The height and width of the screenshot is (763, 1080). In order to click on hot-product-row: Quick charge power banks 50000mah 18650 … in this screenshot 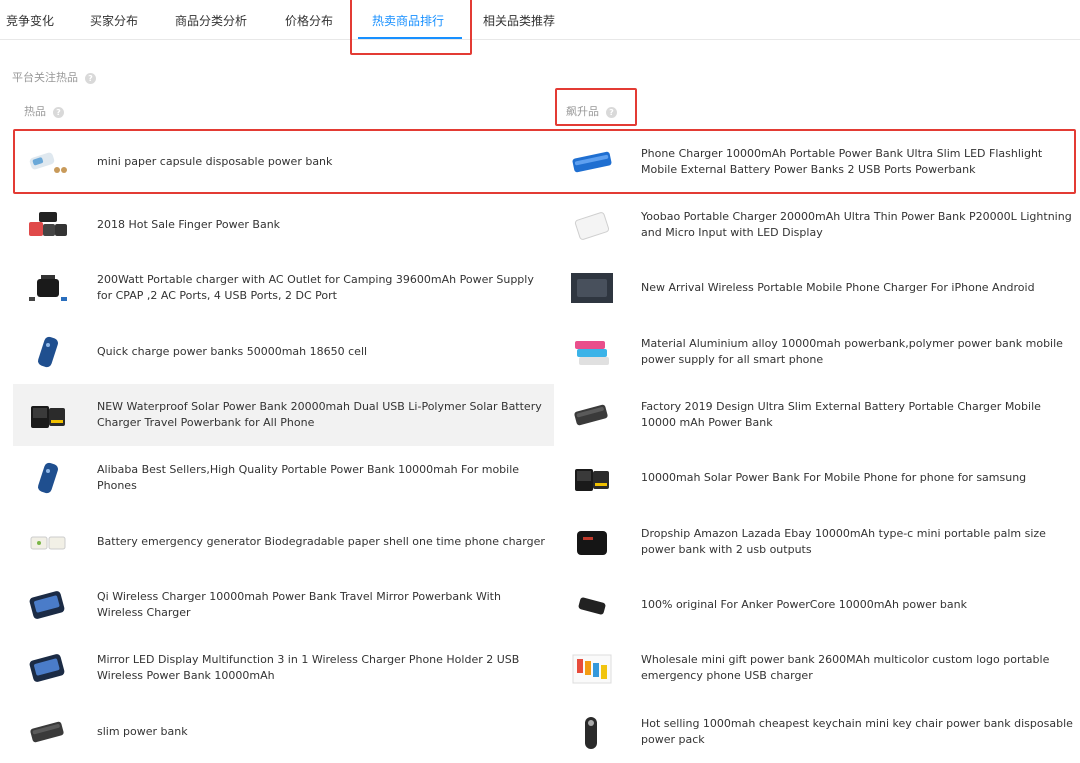, I will do `click(283, 352)`.